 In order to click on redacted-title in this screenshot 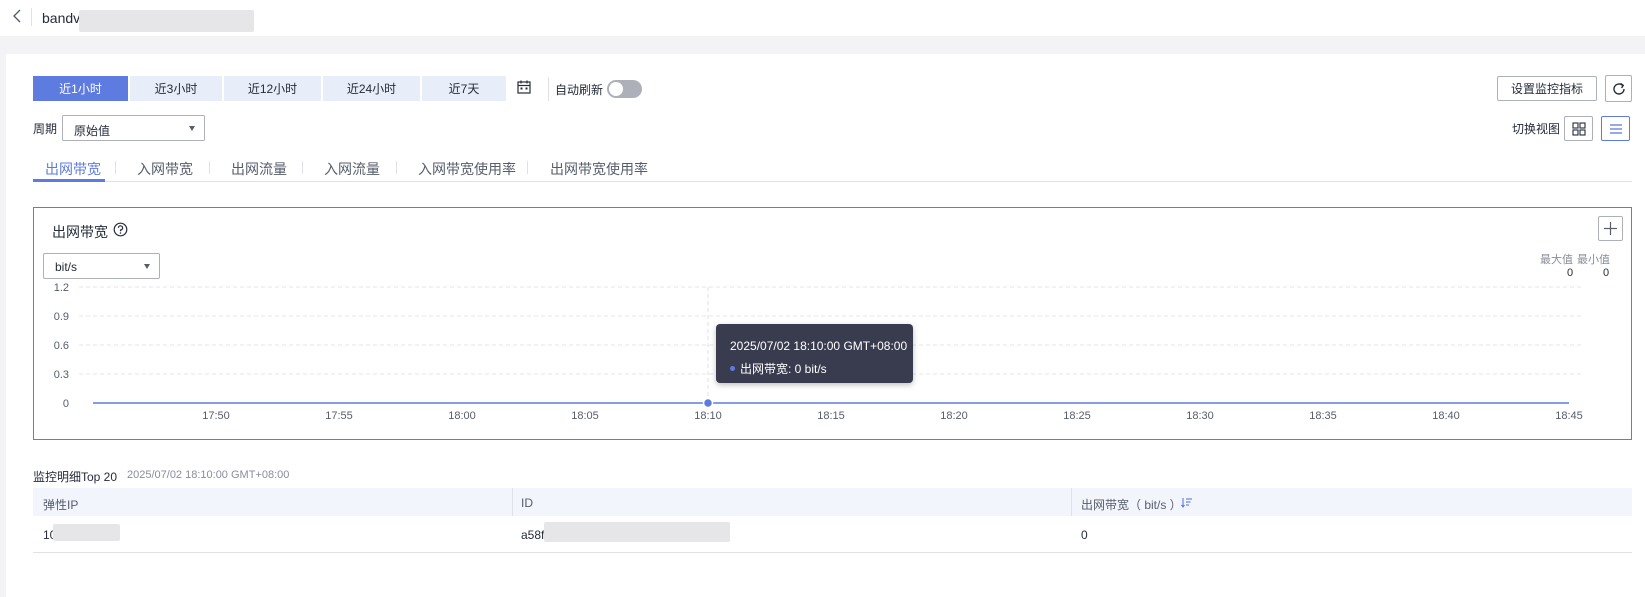, I will do `click(166, 21)`.